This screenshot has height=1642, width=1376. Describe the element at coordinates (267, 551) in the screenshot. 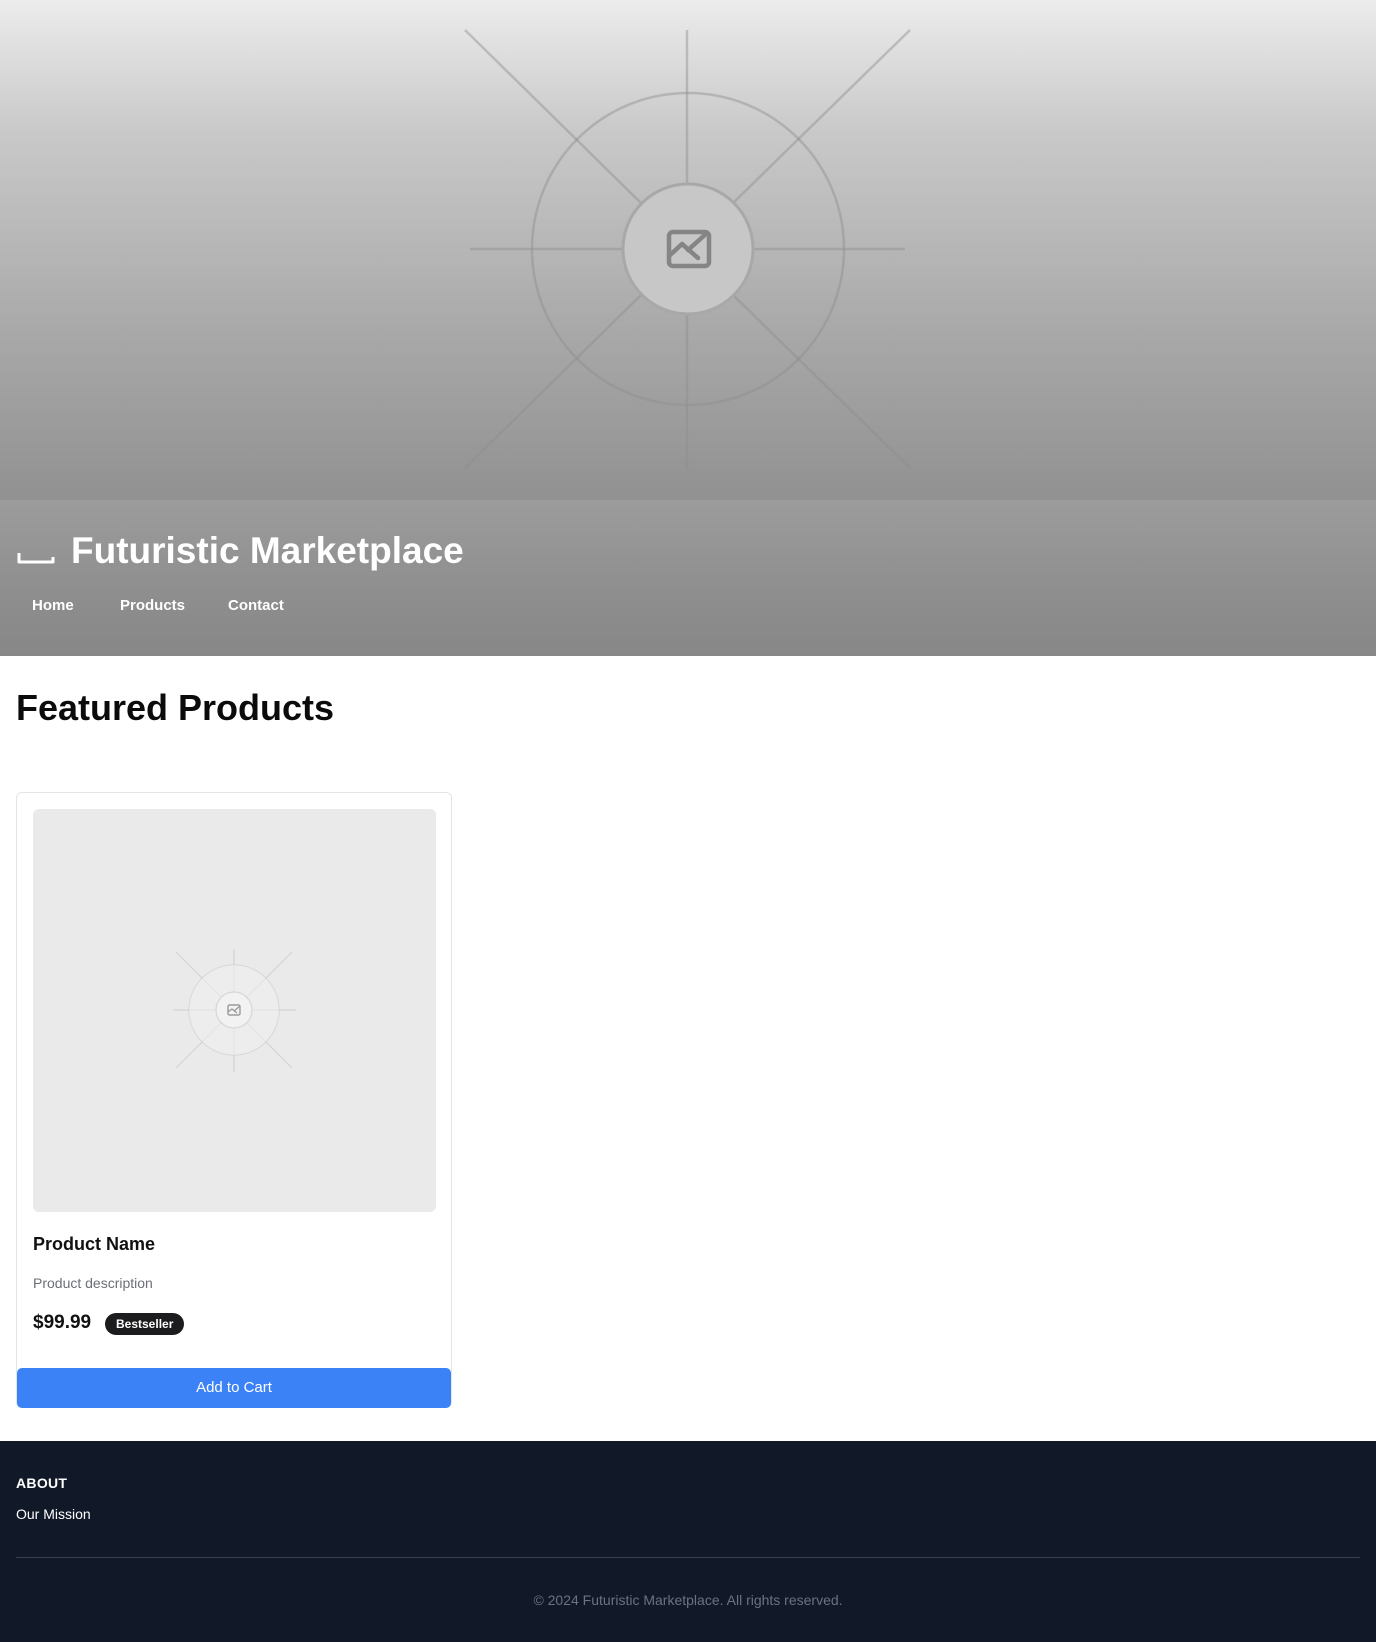

I see `site-title: Futuristic Marketplace` at that location.